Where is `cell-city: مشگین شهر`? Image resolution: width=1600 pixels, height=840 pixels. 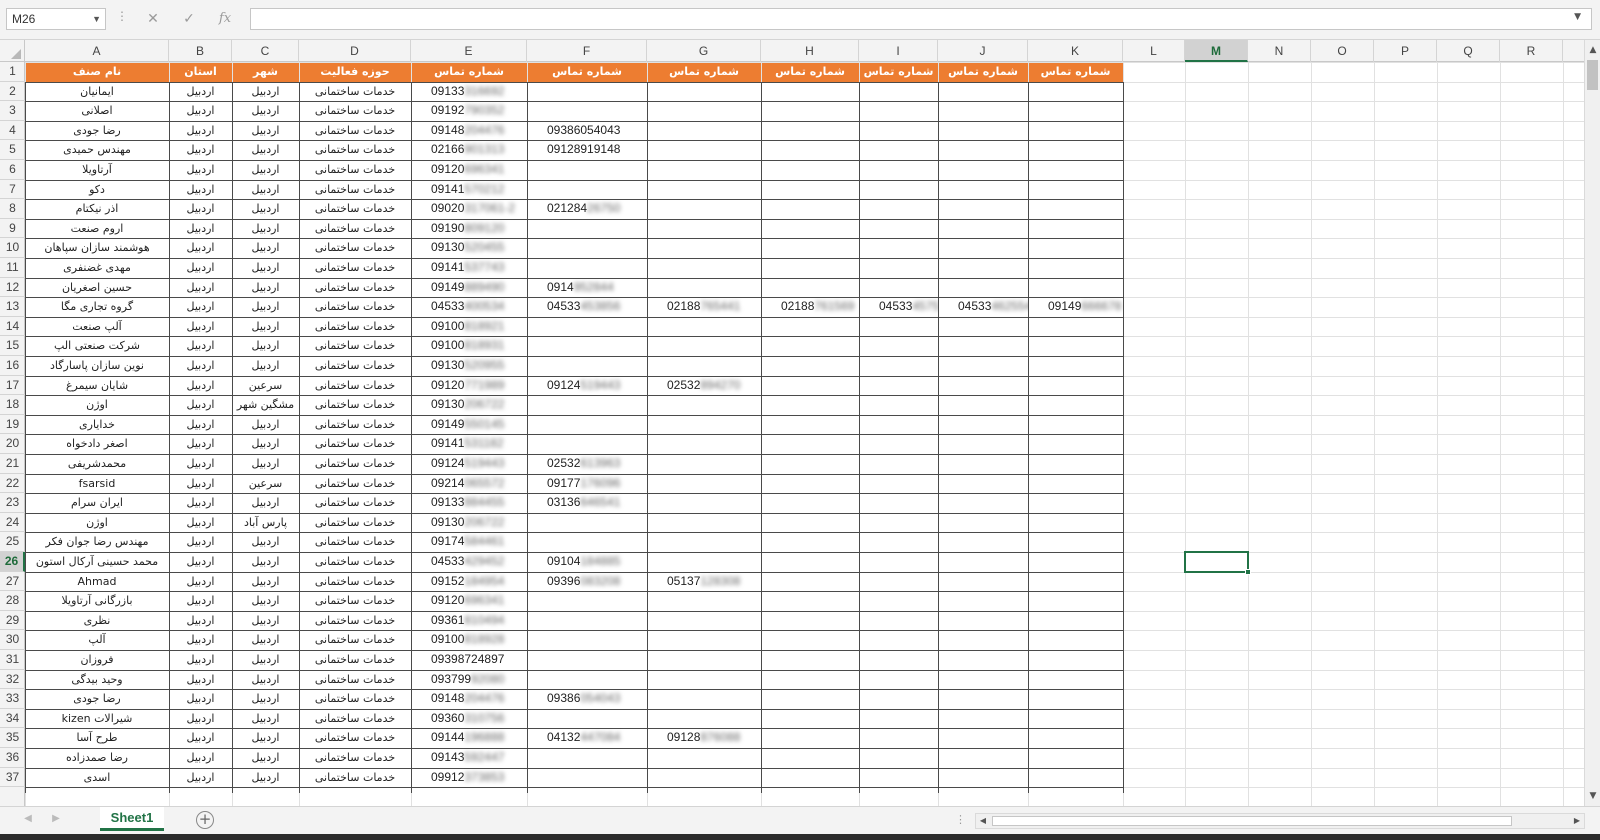
cell-city: مشگین شهر is located at coordinates (265, 405).